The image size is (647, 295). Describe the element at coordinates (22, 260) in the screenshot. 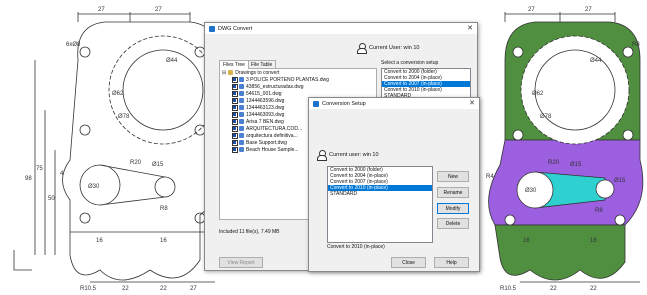

I see `ucs-icon` at that location.